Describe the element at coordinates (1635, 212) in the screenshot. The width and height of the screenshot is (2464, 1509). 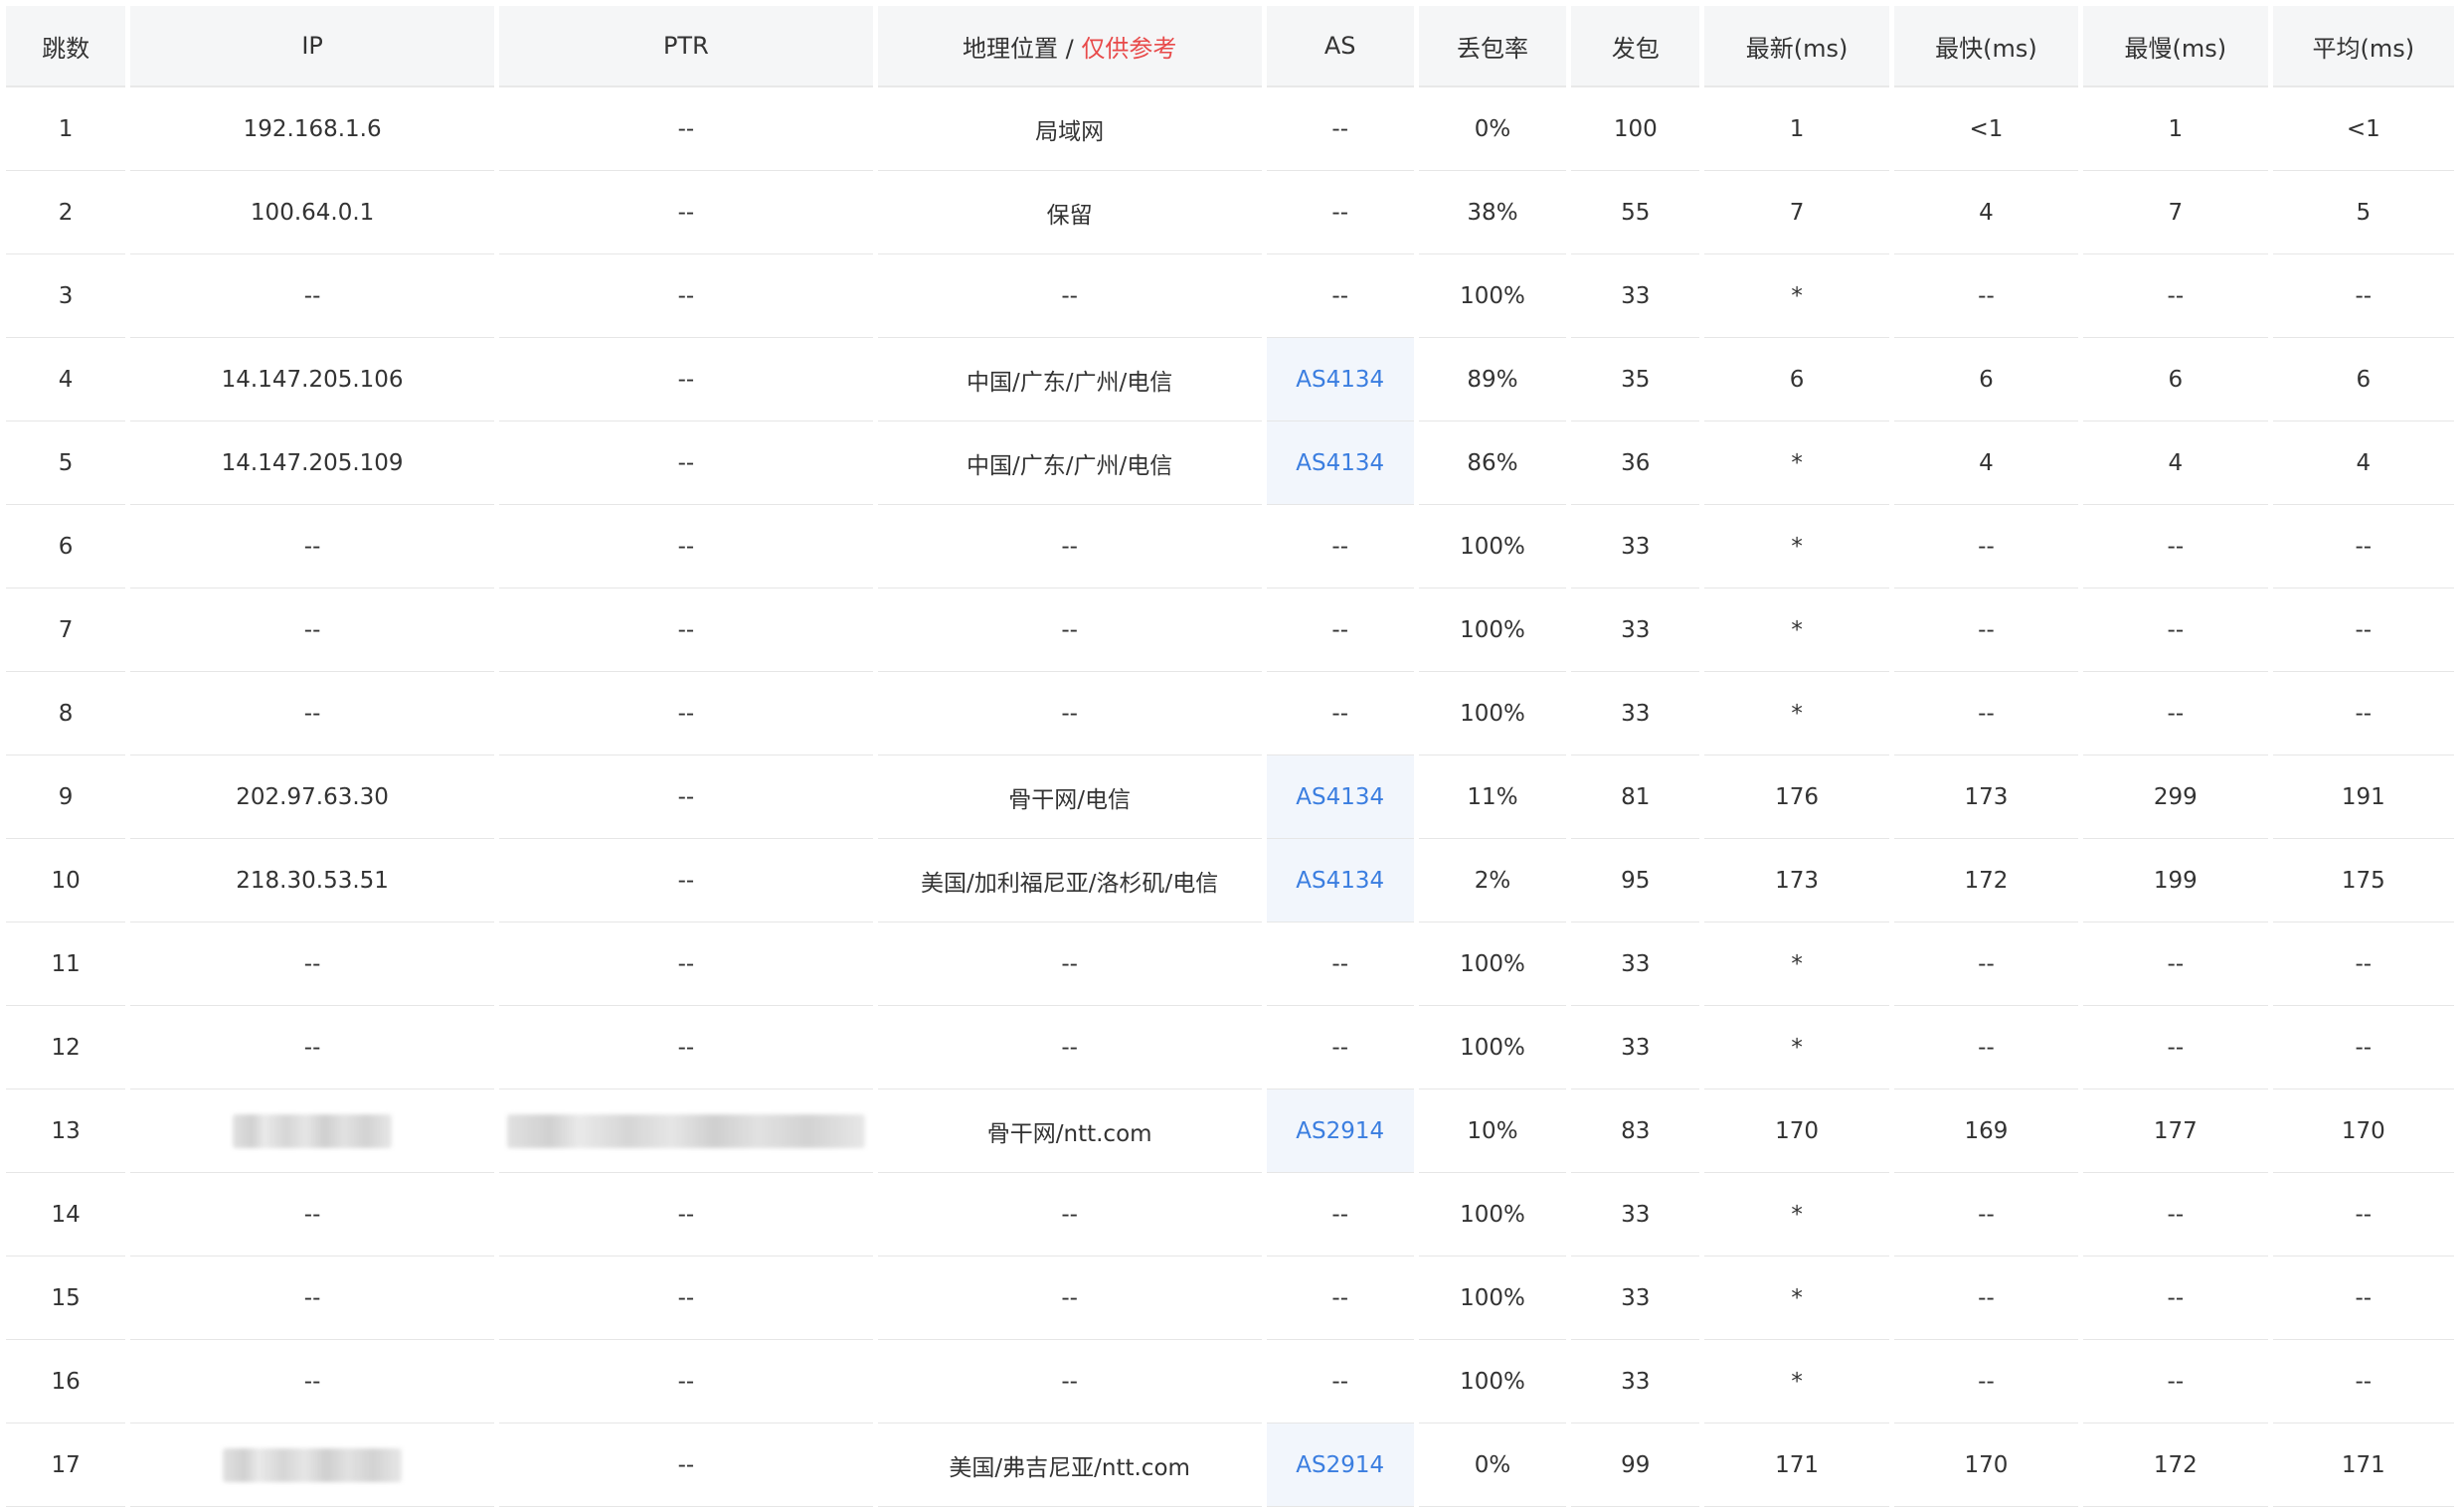
I see `cell-sent: 55` at that location.